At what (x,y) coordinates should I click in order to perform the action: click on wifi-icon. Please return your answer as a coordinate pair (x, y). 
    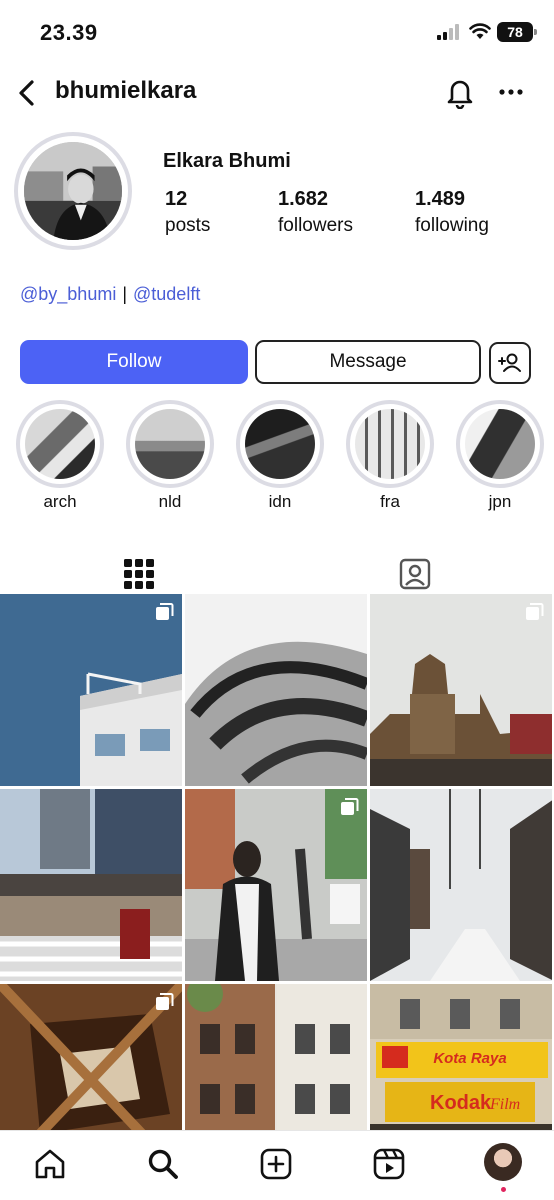
    Looking at the image, I should click on (480, 31).